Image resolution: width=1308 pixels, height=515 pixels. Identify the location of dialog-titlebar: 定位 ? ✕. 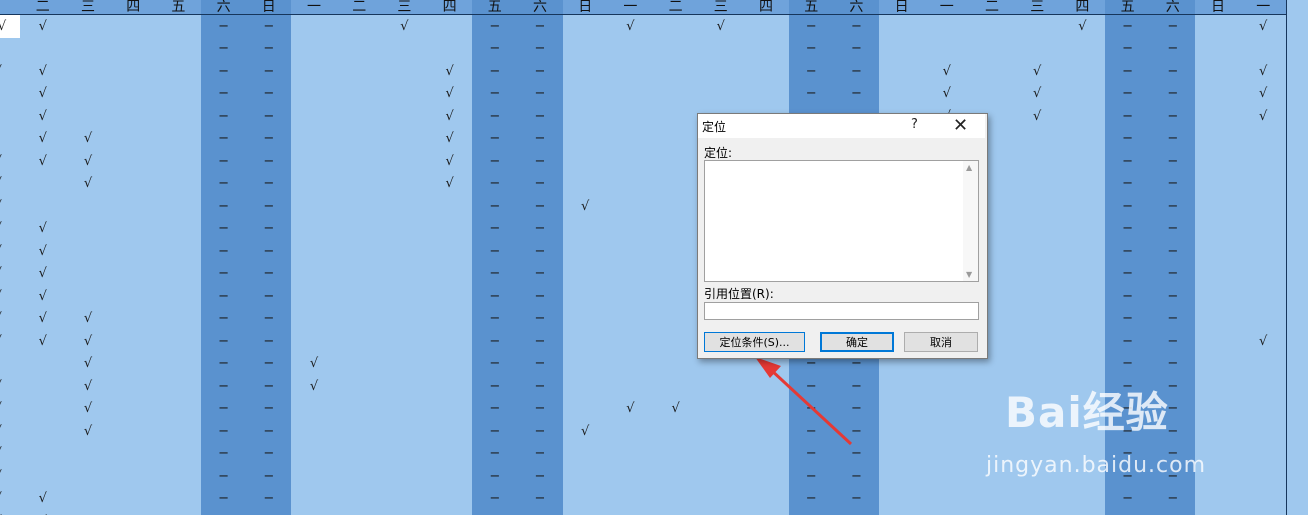
(841, 126).